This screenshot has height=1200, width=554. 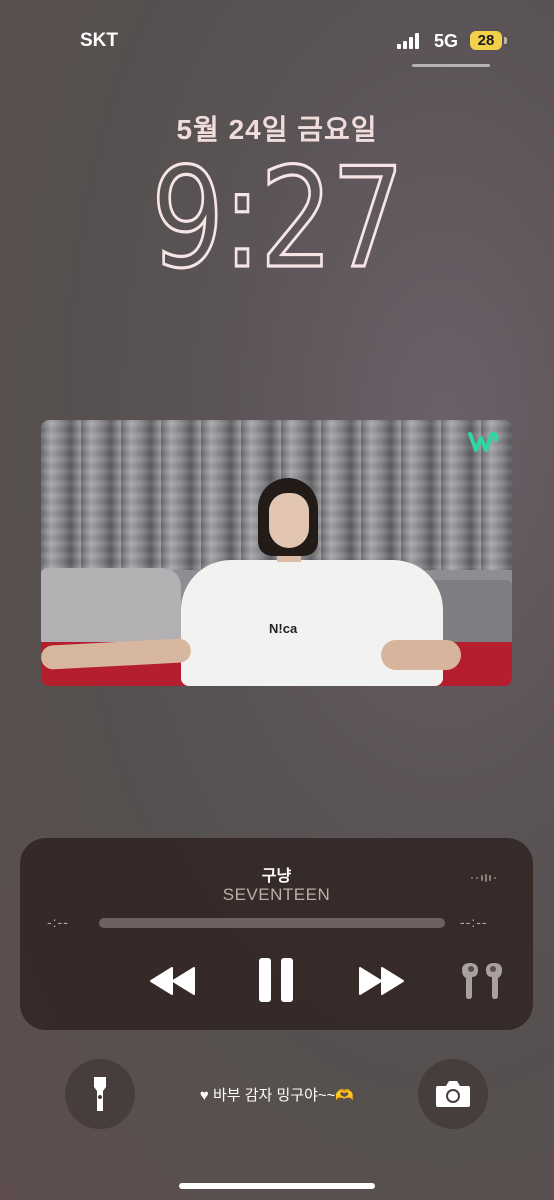 I want to click on camera-button, so click(x=453, y=1094).